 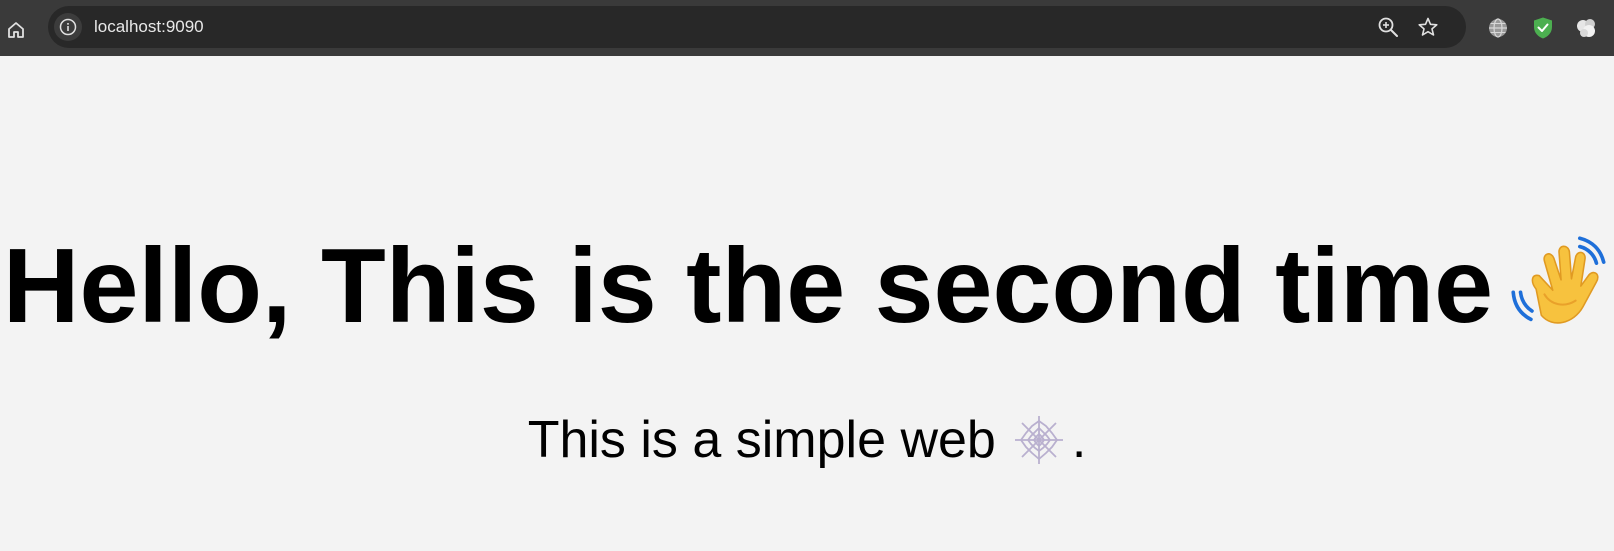 I want to click on shield-check-icon, so click(x=1543, y=28).